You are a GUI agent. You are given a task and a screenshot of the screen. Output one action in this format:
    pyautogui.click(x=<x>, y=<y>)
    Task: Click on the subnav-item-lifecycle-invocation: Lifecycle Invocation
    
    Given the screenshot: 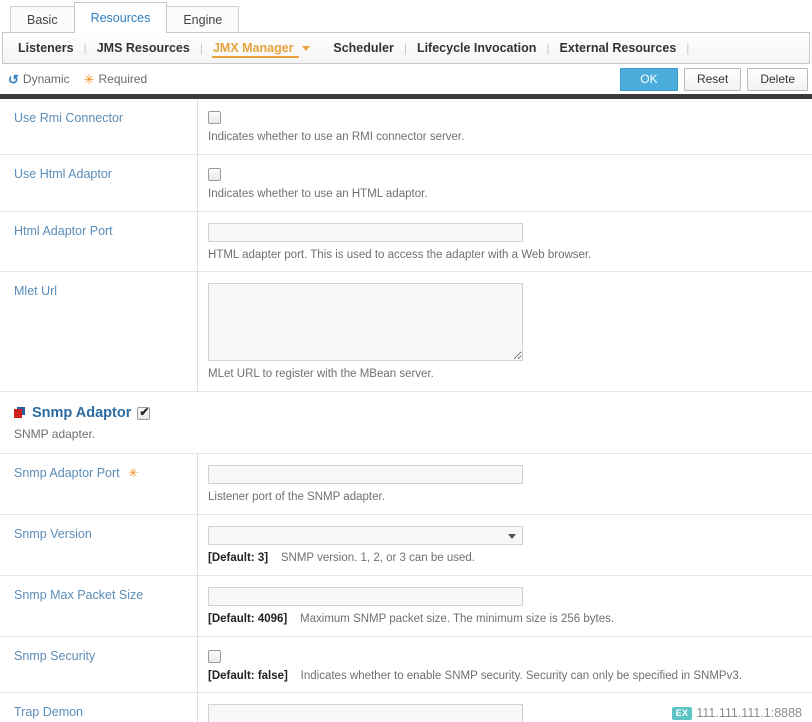 What is the action you would take?
    pyautogui.click(x=476, y=48)
    